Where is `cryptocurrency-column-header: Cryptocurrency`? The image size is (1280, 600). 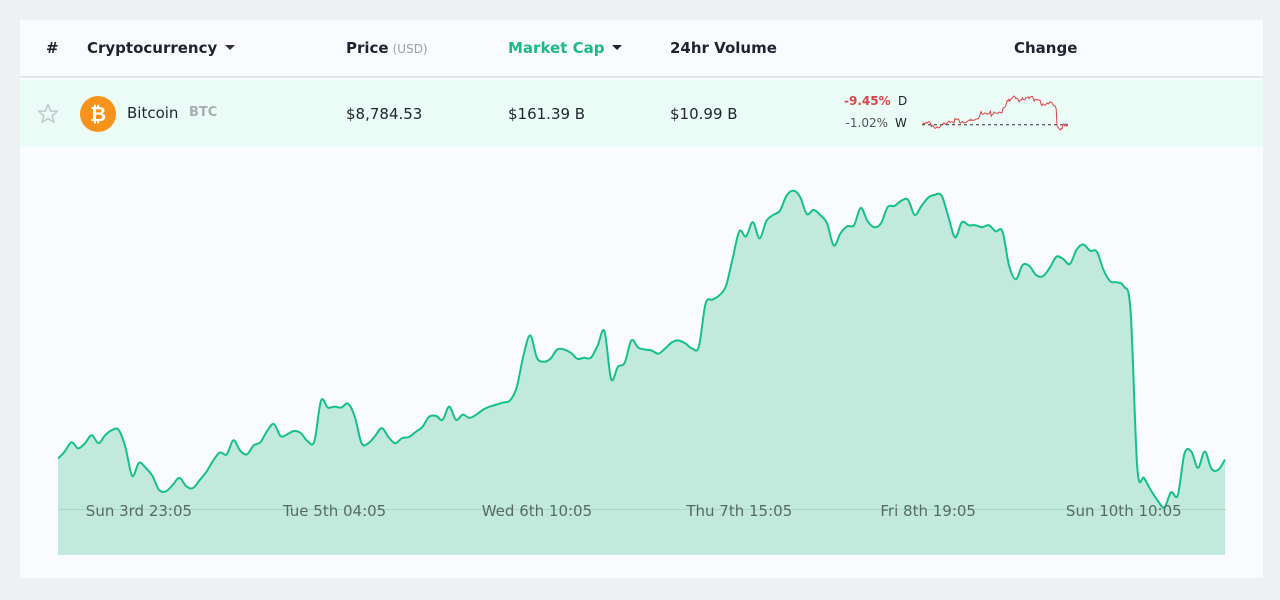 cryptocurrency-column-header: Cryptocurrency is located at coordinates (161, 48).